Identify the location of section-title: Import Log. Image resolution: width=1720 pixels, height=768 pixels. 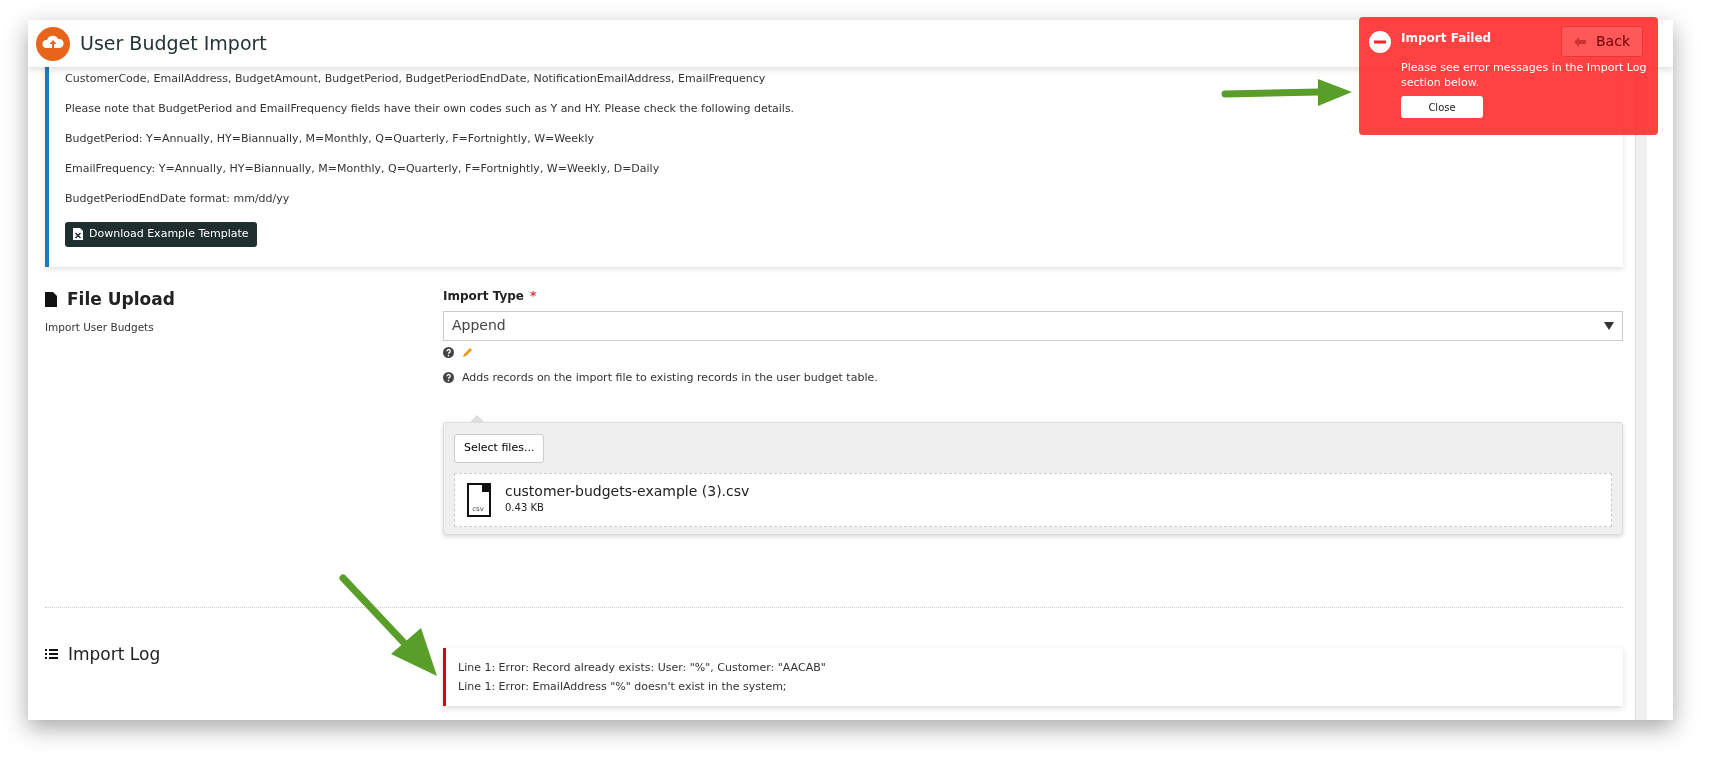
(103, 654).